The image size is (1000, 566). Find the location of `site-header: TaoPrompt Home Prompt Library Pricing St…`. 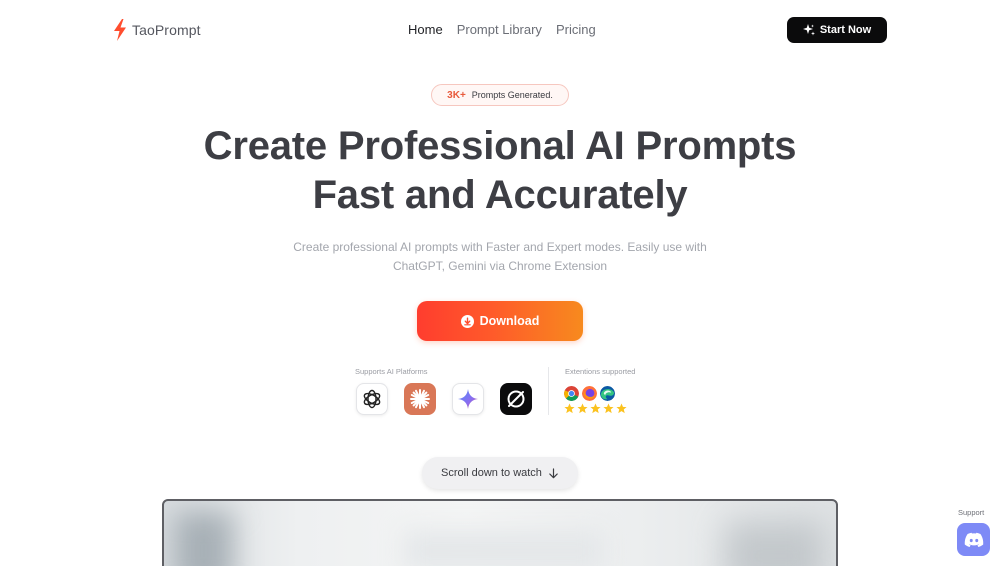

site-header: TaoPrompt Home Prompt Library Pricing St… is located at coordinates (500, 30).